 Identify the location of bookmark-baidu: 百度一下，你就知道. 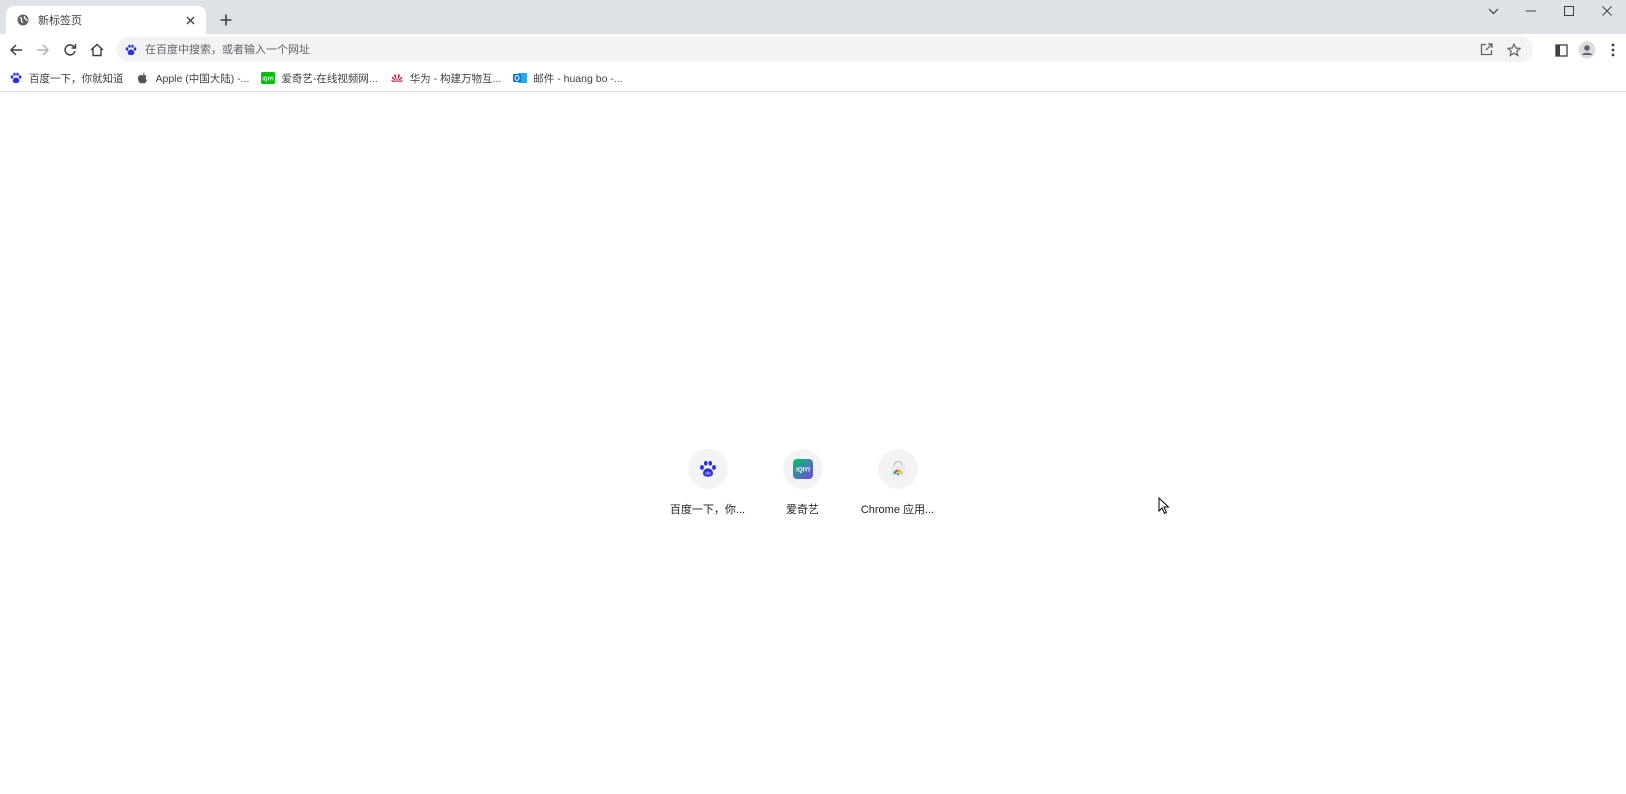
(66, 78).